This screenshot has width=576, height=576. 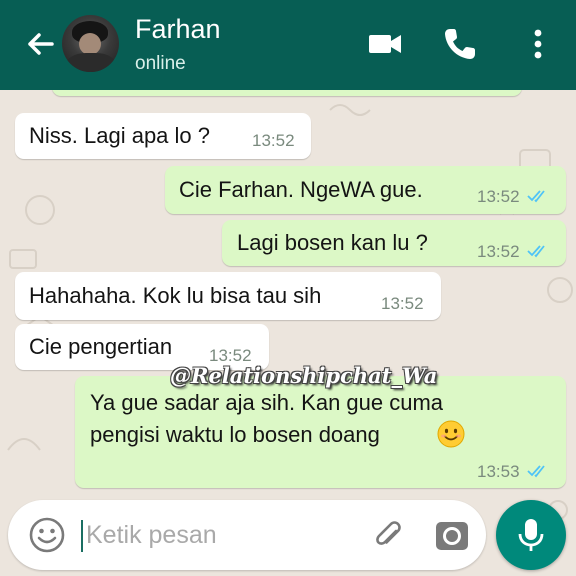 I want to click on watermark-text: @Relationshipchat_Wa, so click(x=304, y=375).